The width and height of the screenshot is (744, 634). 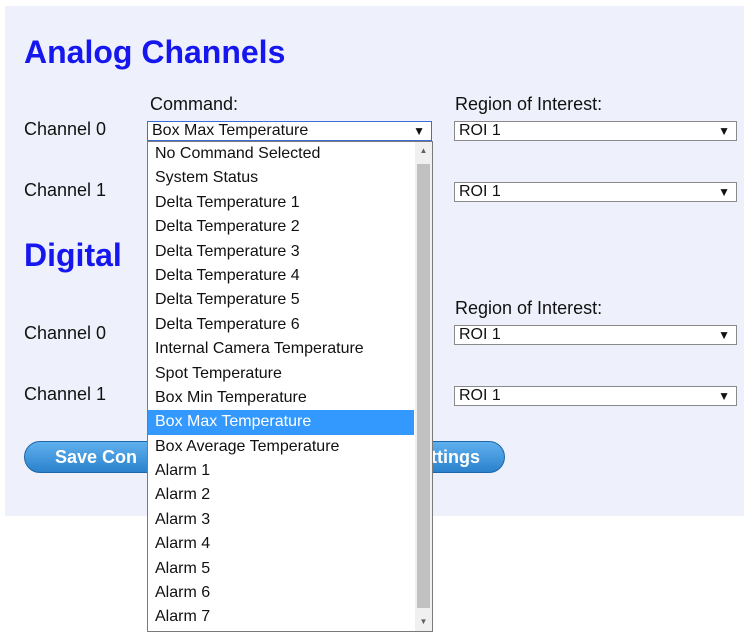 I want to click on command-option: Delta Temperature 1, so click(x=281, y=203).